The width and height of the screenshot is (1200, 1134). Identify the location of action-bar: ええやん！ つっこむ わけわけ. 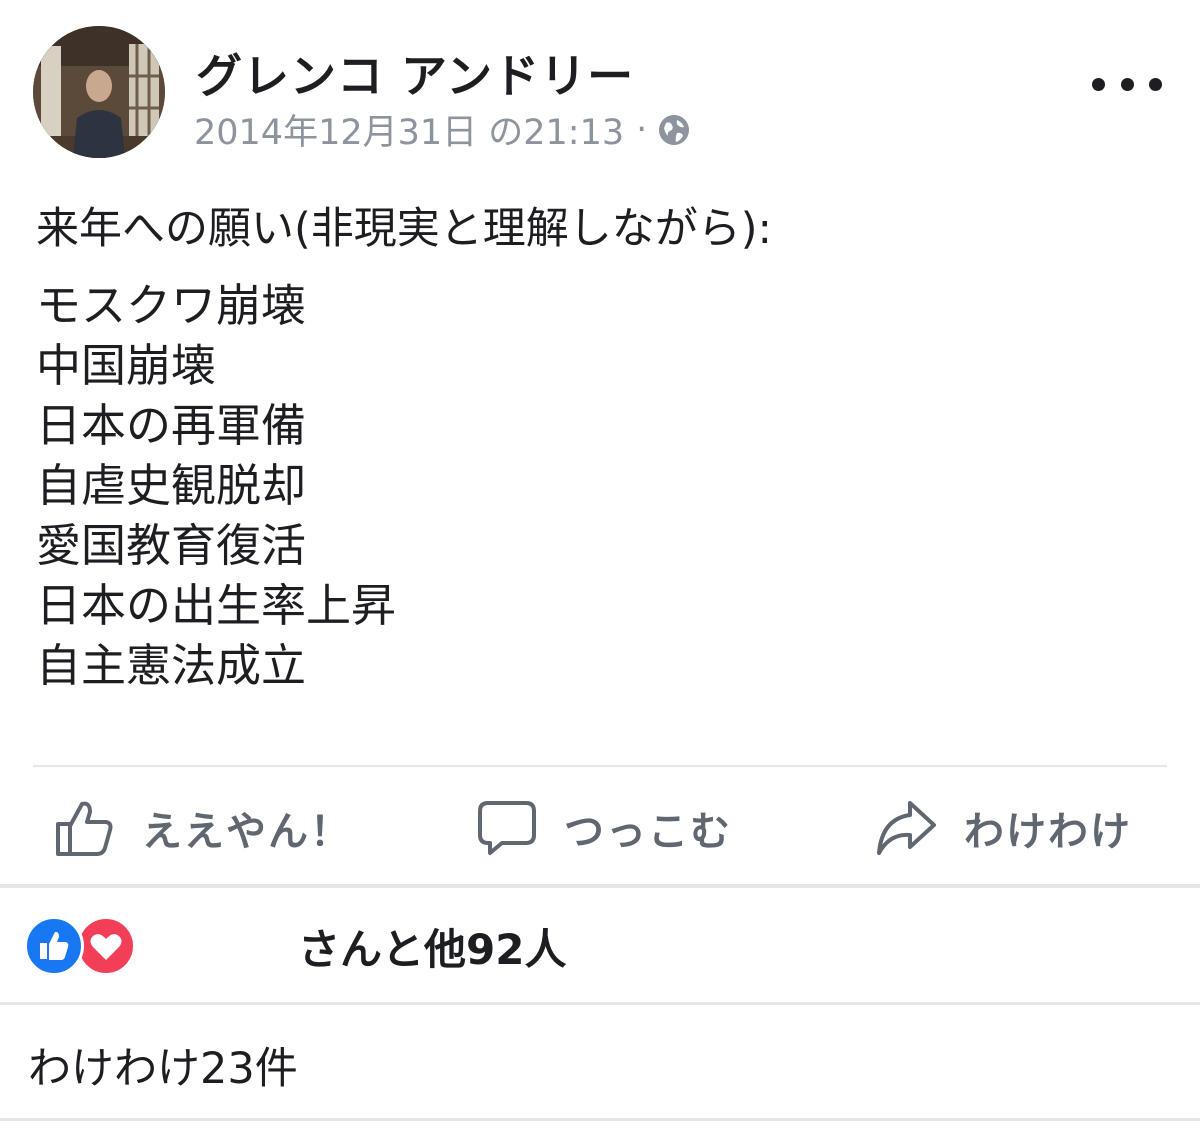
(600, 826).